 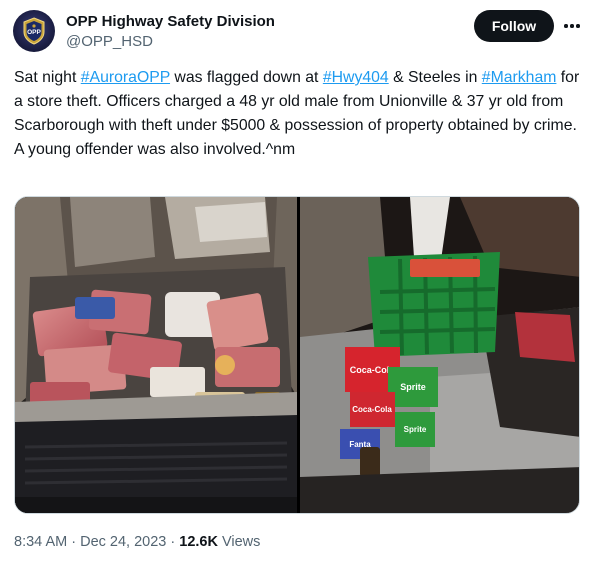 What do you see at coordinates (47, 77) in the screenshot?
I see `tweet-text-segment: Sat night` at bounding box center [47, 77].